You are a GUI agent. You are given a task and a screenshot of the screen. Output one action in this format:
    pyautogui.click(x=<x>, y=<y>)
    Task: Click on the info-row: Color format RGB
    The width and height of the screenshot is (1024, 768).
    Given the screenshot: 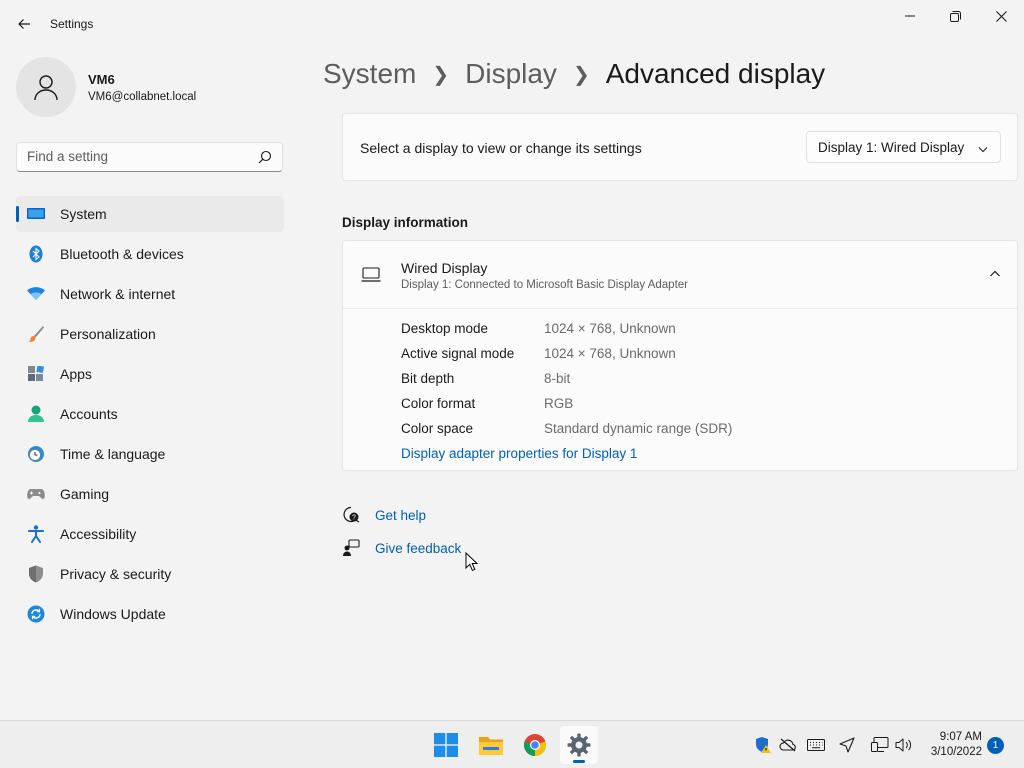 What is the action you would take?
    pyautogui.click(x=566, y=408)
    